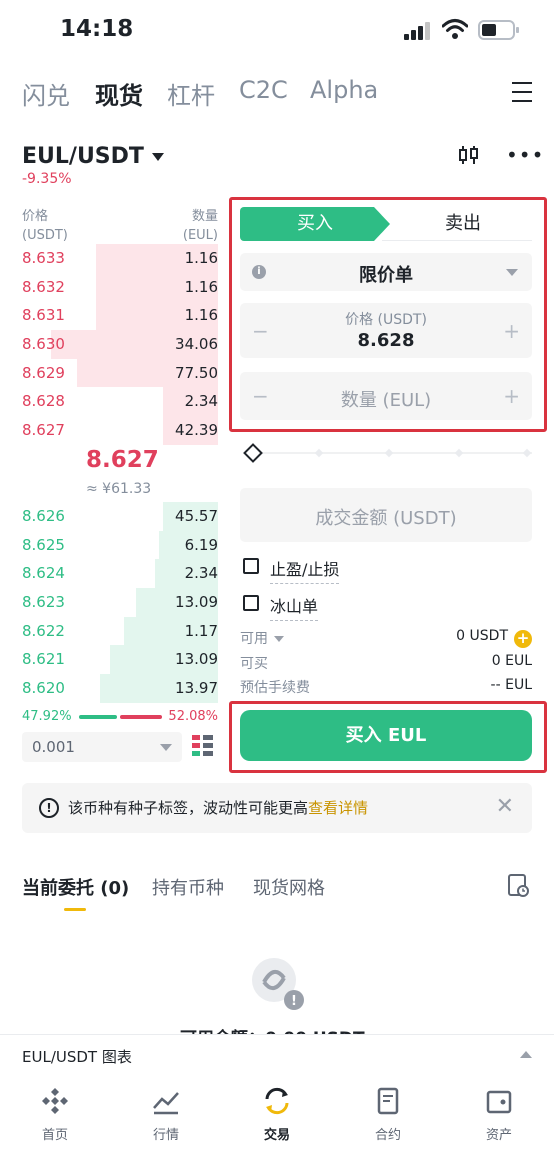 The height and width of the screenshot is (1169, 554). What do you see at coordinates (277, 1054) in the screenshot?
I see `chart-drawer: EUL/USDT 图表` at bounding box center [277, 1054].